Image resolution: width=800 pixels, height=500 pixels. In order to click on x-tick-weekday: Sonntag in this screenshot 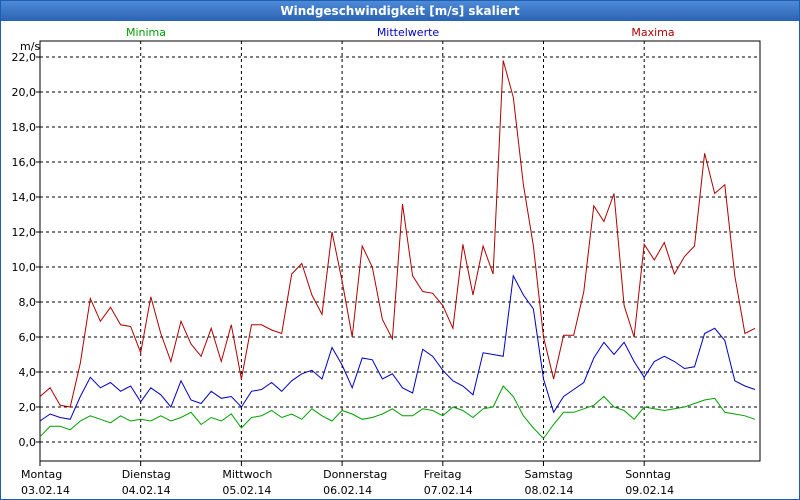, I will do `click(648, 474)`.